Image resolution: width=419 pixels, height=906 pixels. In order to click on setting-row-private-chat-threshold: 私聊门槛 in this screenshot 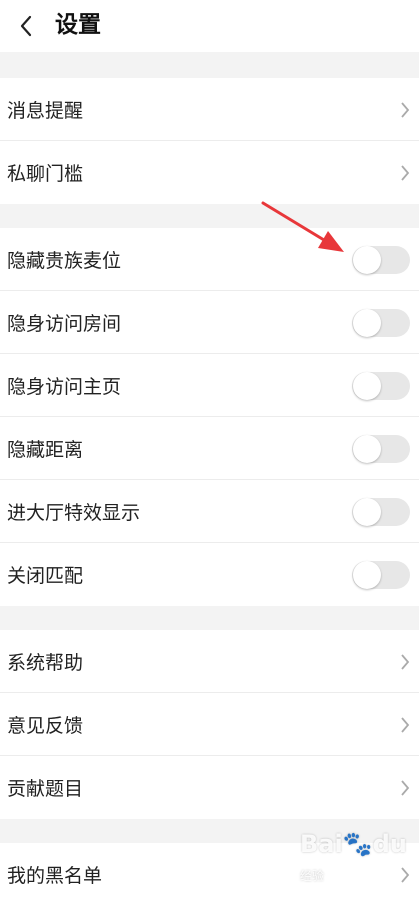, I will do `click(209, 172)`.